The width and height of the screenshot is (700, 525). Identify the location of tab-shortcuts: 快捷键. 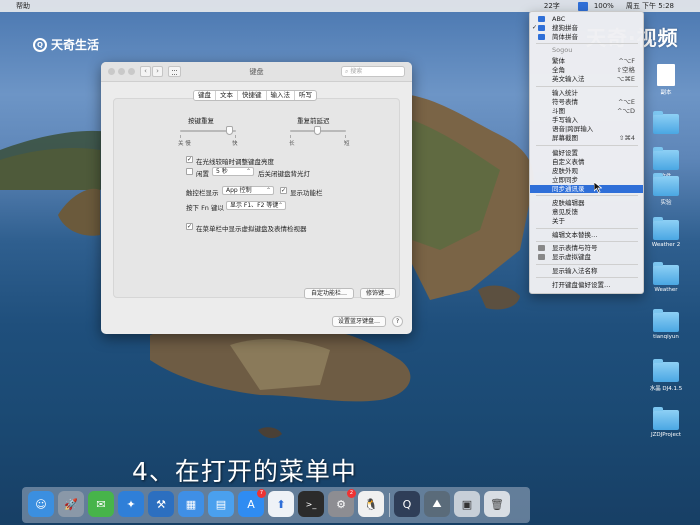
(252, 95).